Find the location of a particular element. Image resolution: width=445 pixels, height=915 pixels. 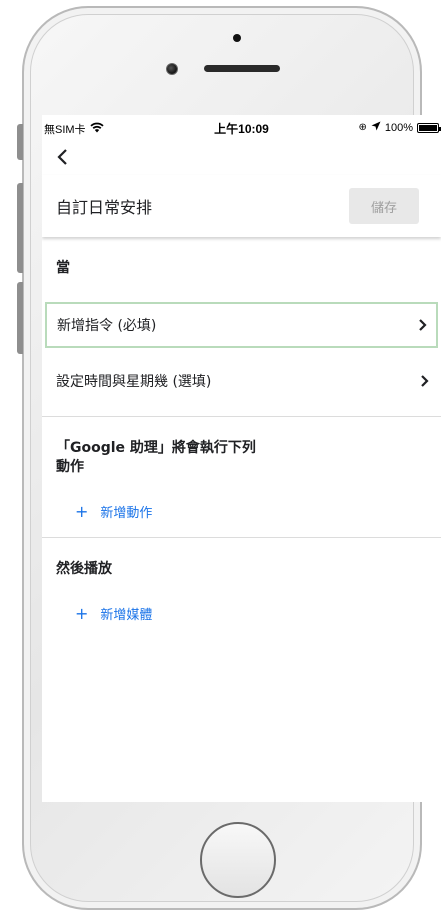

battery-percent: 100% is located at coordinates (398, 127).